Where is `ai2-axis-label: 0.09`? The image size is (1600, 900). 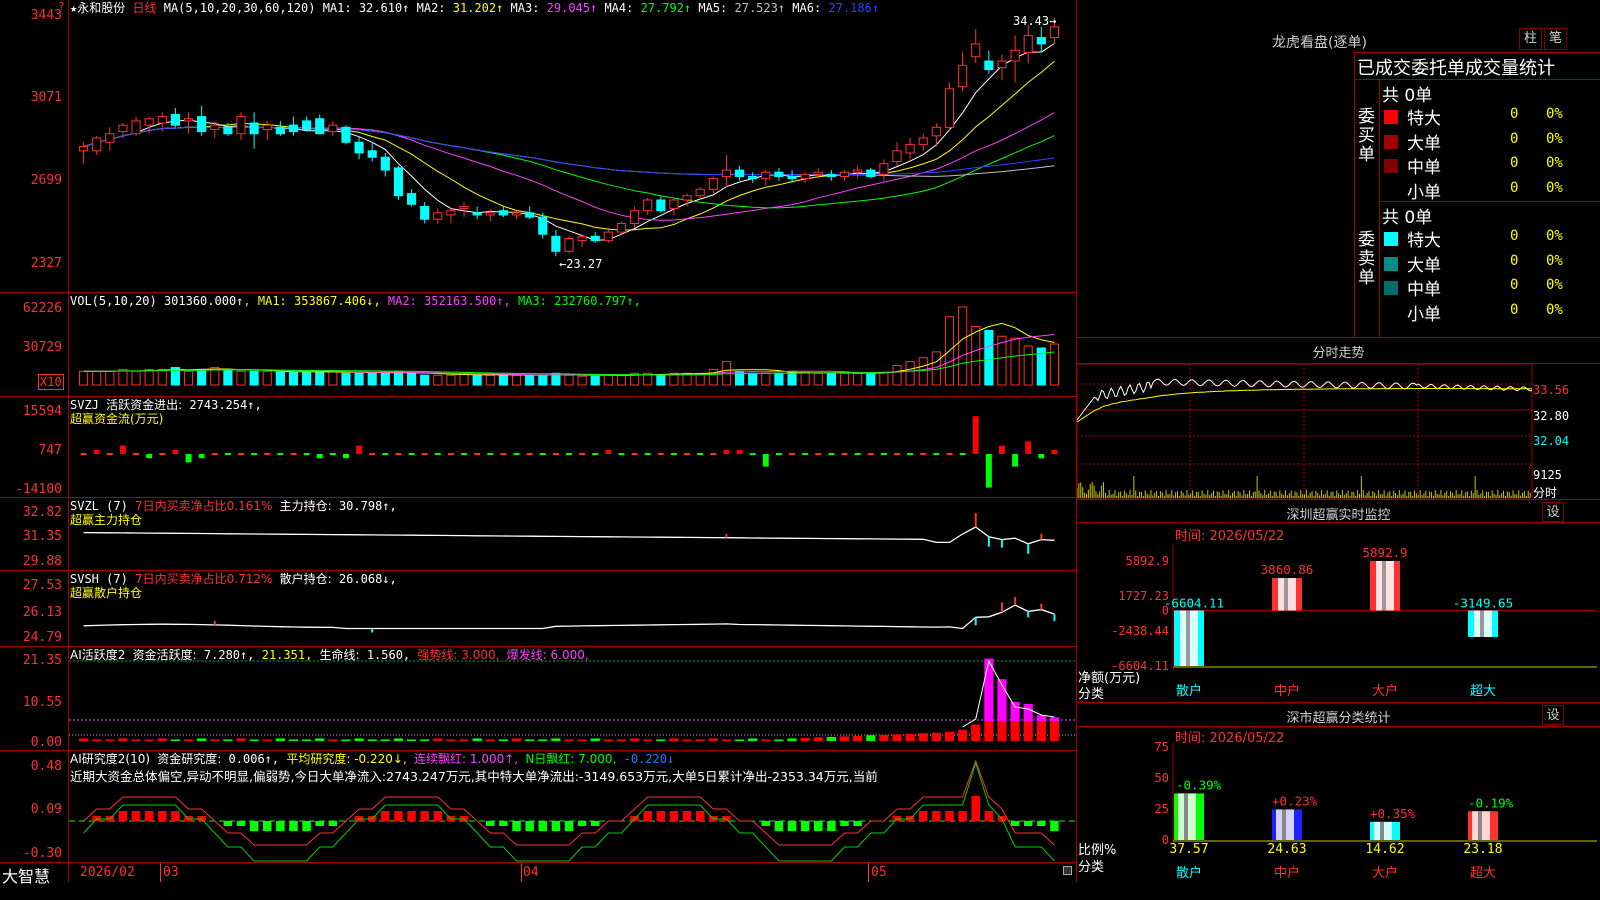
ai2-axis-label: 0.09 is located at coordinates (46, 809).